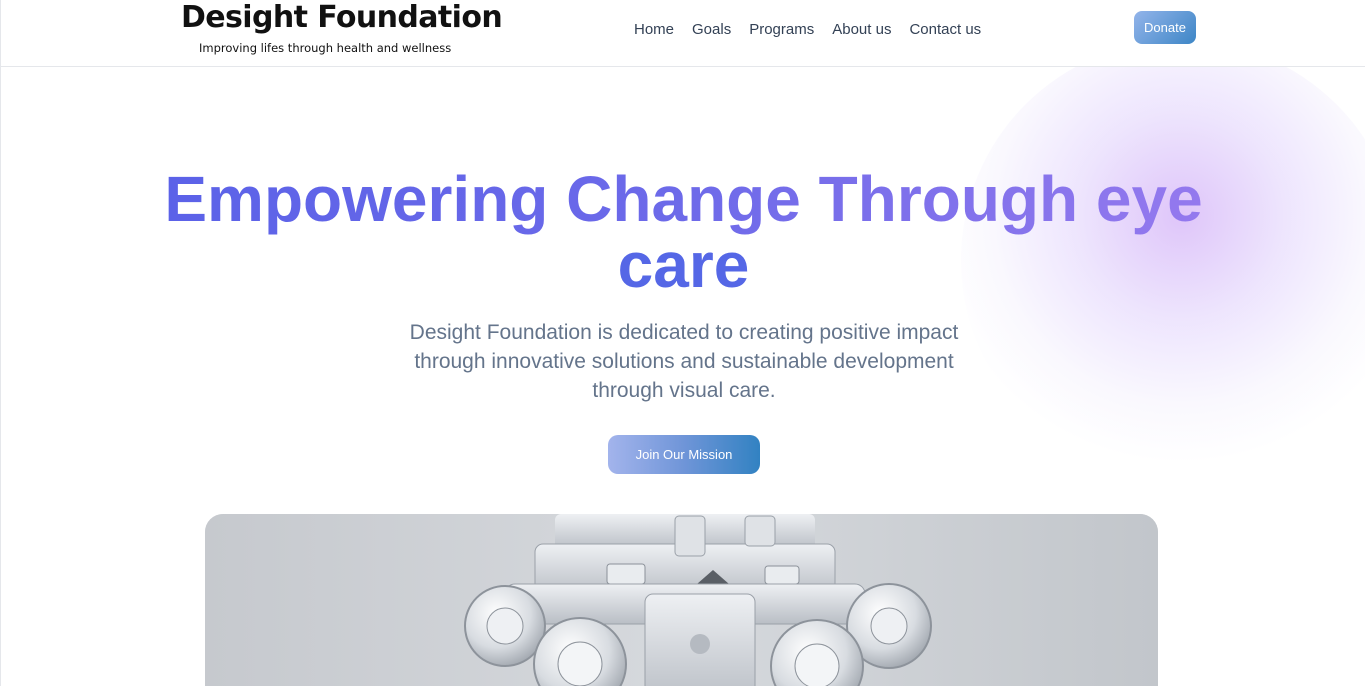 The width and height of the screenshot is (1365, 686). Describe the element at coordinates (1165, 27) in the screenshot. I see `donate-button: Donate` at that location.